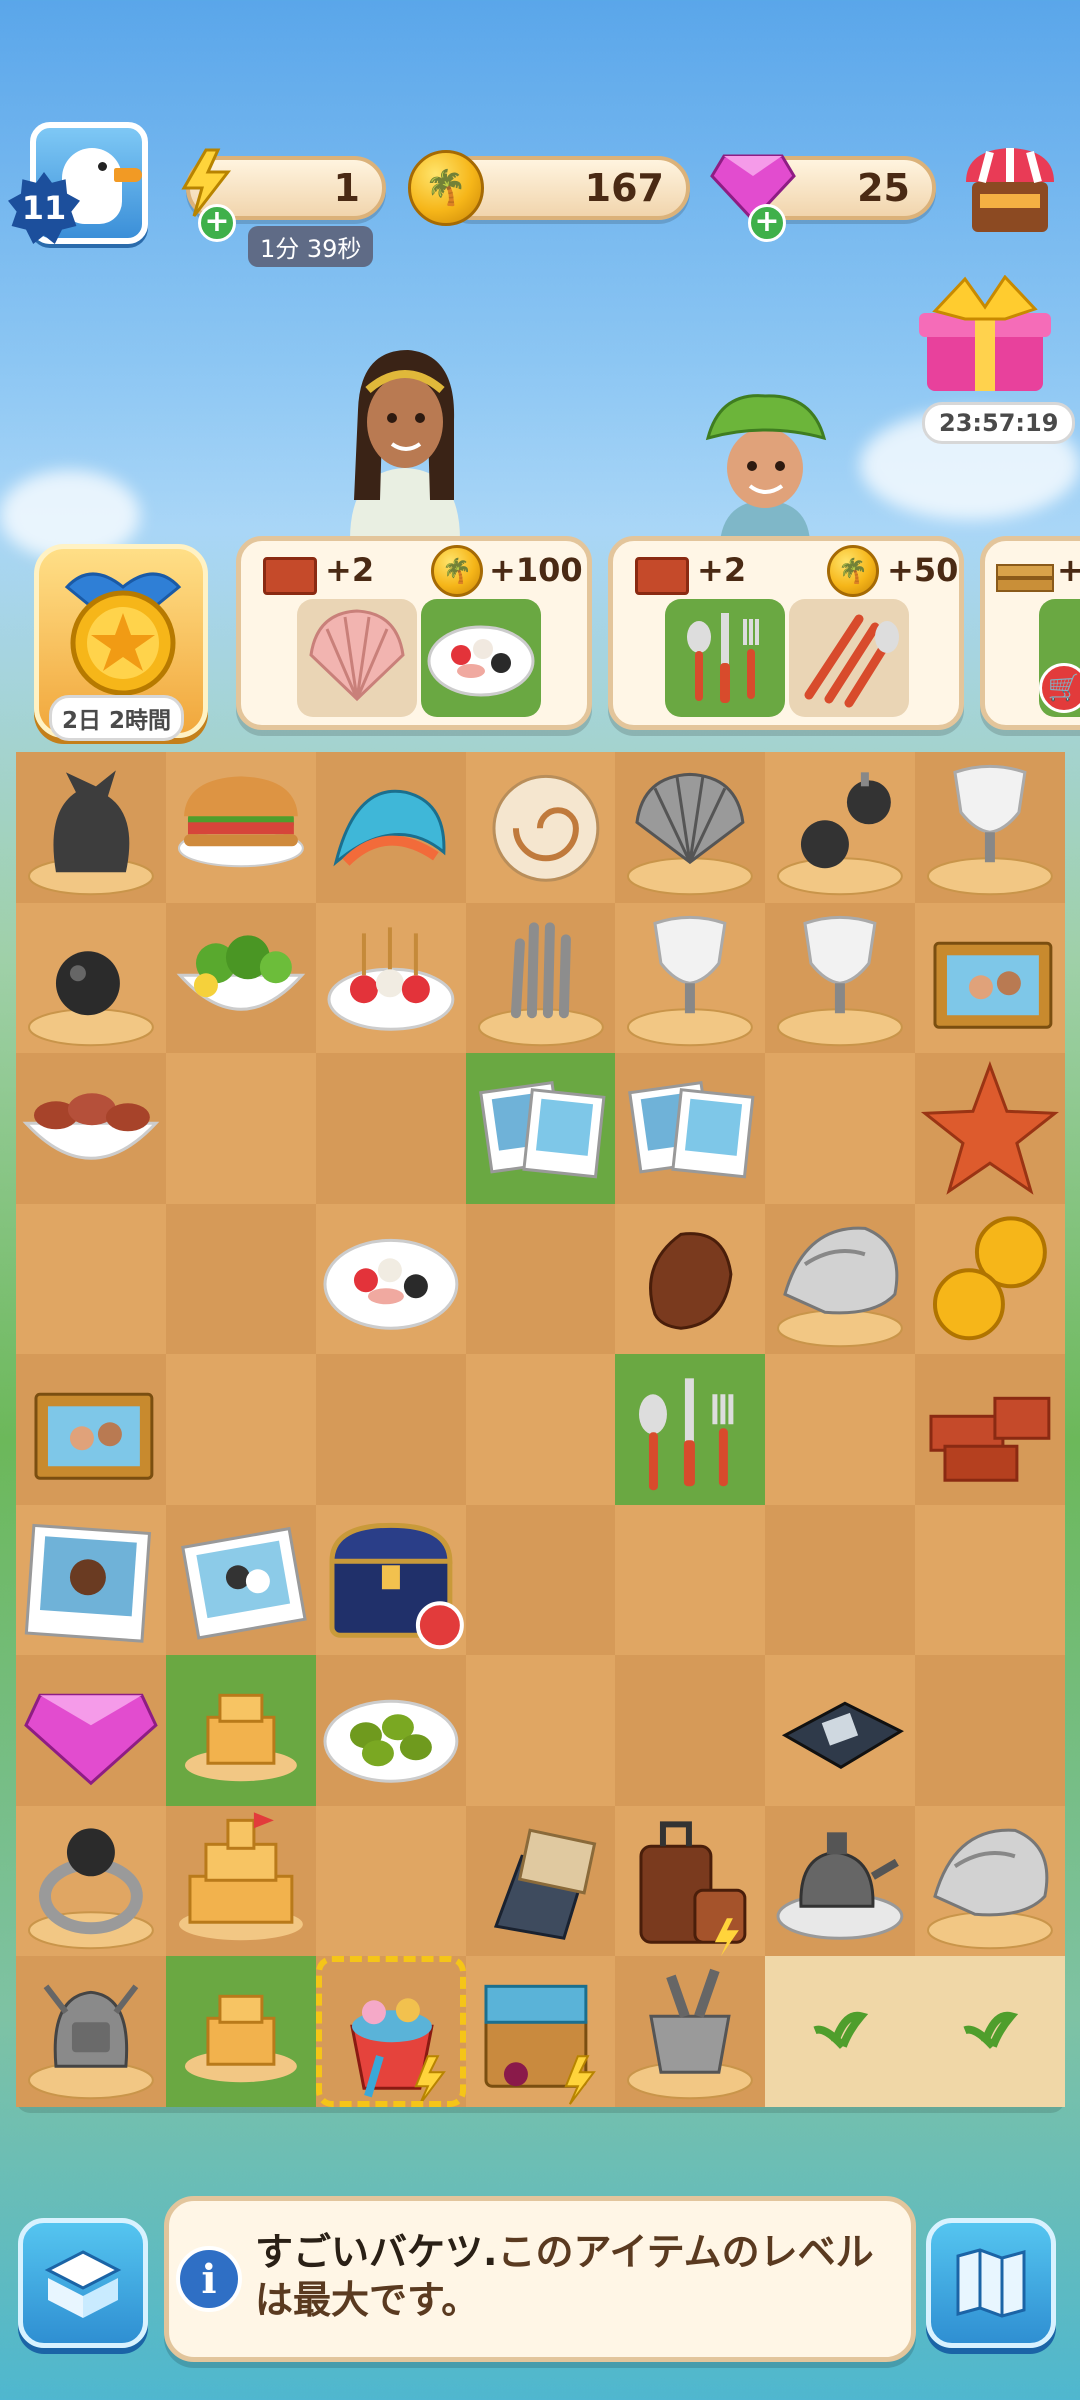 The width and height of the screenshot is (1080, 2400). What do you see at coordinates (481, 661) in the screenshot?
I see `salad-plate-icon` at bounding box center [481, 661].